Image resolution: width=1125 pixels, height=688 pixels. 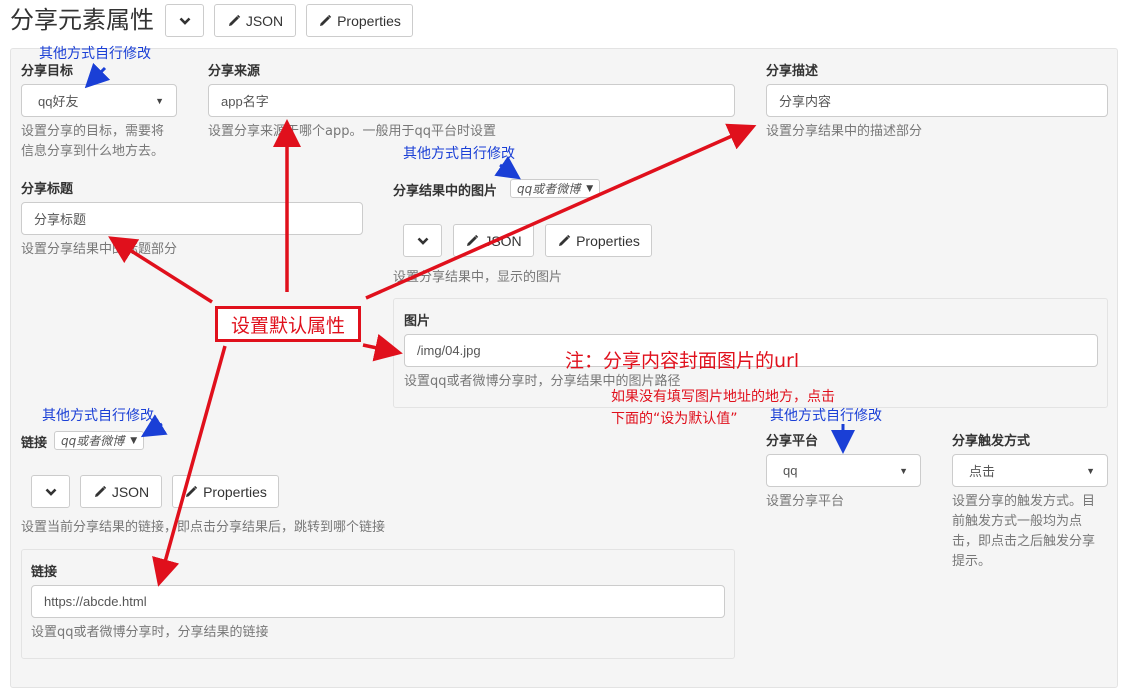 What do you see at coordinates (235, 491) in the screenshot?
I see `link-properties-label: Properties` at bounding box center [235, 491].